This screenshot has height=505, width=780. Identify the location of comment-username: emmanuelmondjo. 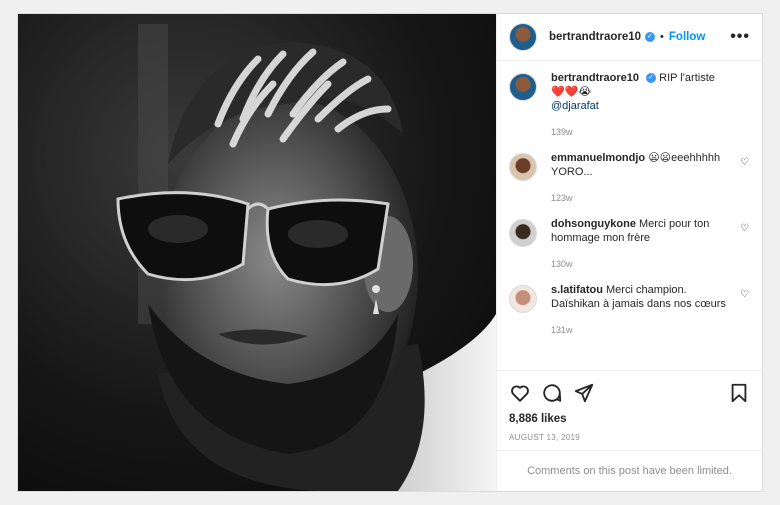
(598, 158).